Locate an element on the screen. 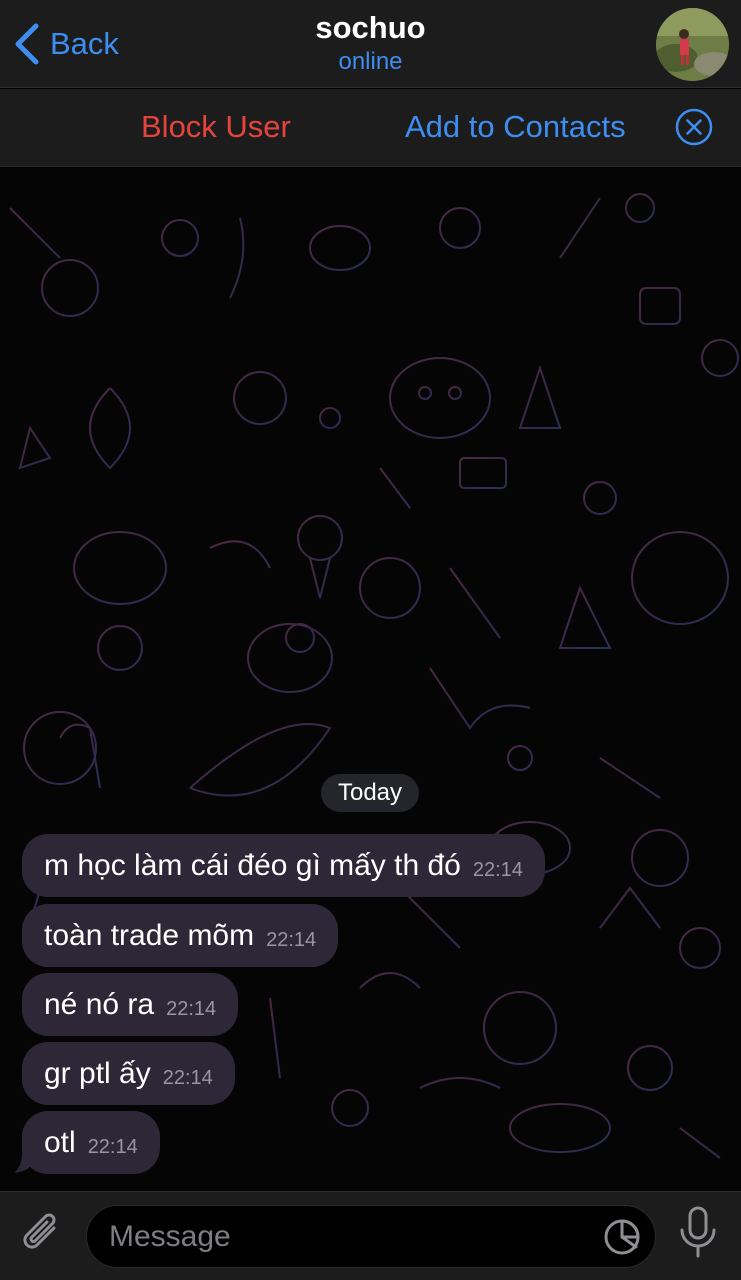 The image size is (741, 1280). chat-title-block: sochuo online is located at coordinates (370, 44).